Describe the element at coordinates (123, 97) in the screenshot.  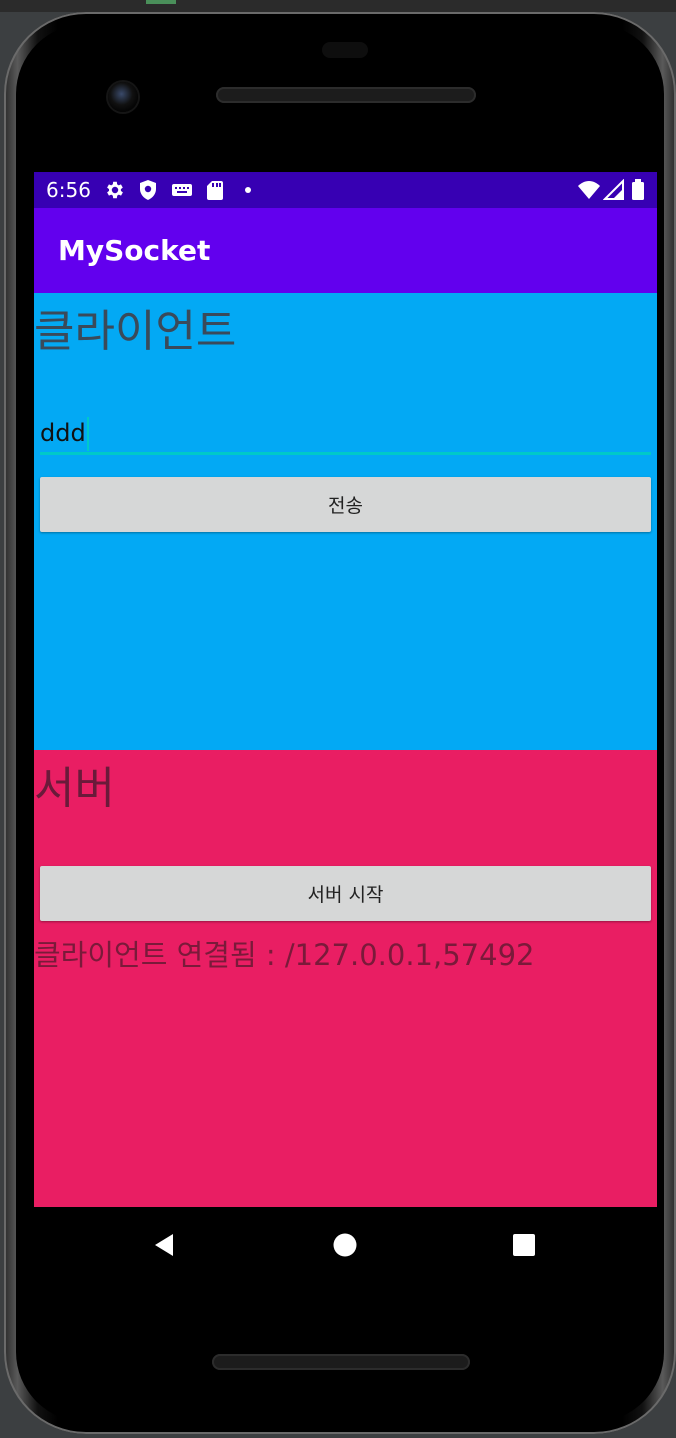
I see `front-camera-icon` at that location.